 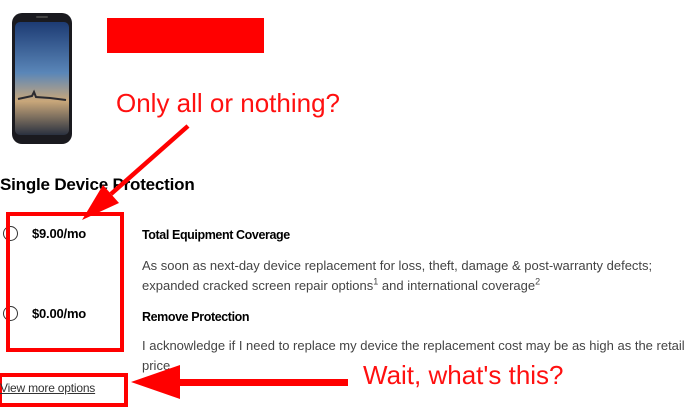 I want to click on redacted-device-name, so click(x=185, y=35).